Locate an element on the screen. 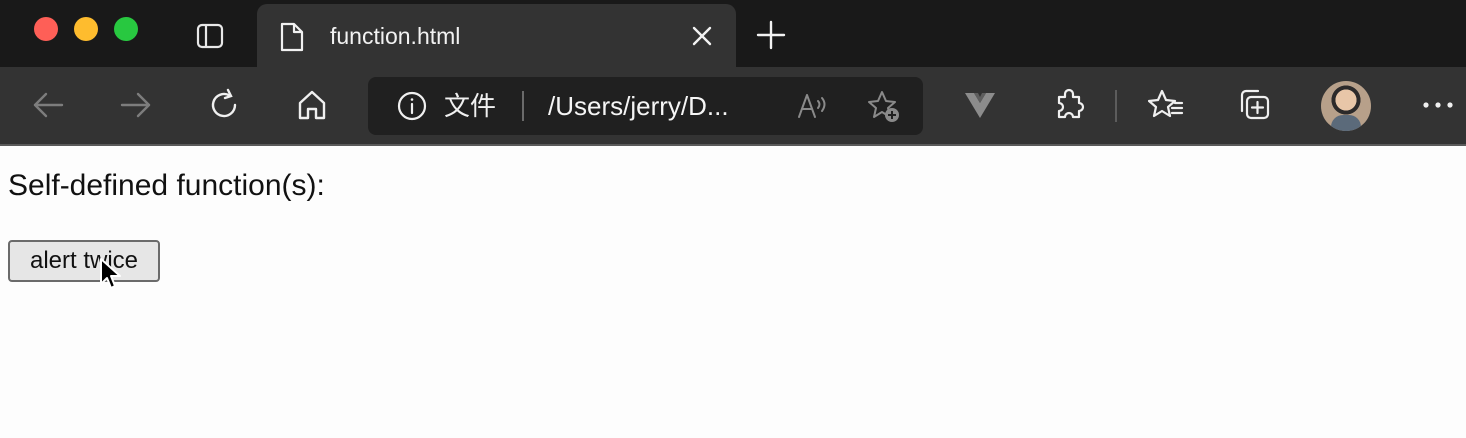 Image resolution: width=1466 pixels, height=438 pixels. tab-actions-icon is located at coordinates (210, 36).